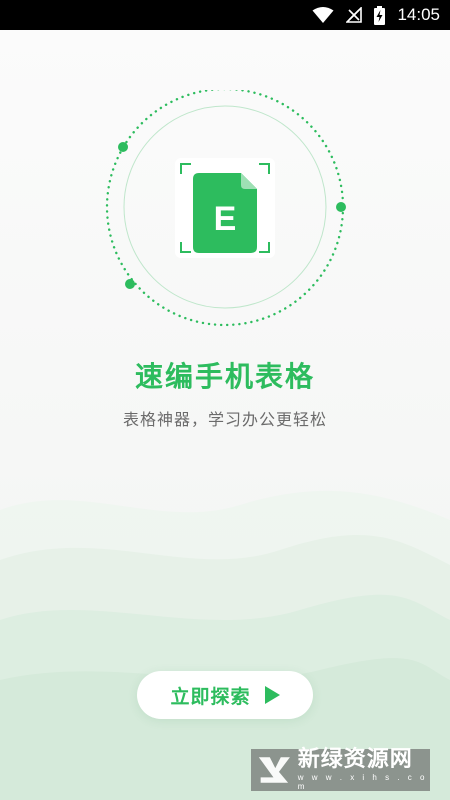 The width and height of the screenshot is (450, 800). I want to click on app-subtitle: 表格神器，学习办公更轻松, so click(224, 419).